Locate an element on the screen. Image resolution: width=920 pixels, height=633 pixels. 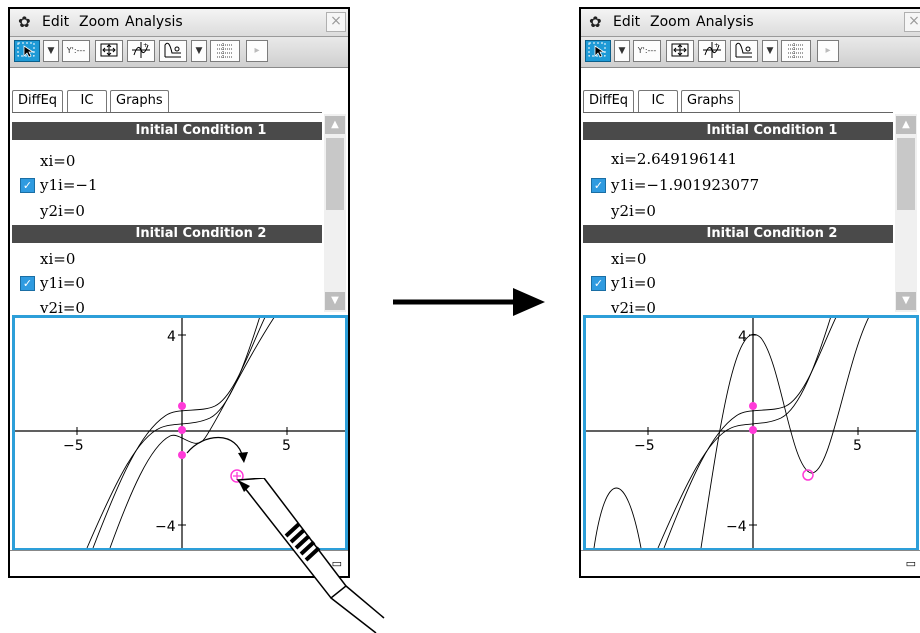
solution-curve-3b is located at coordinates (785, 433).